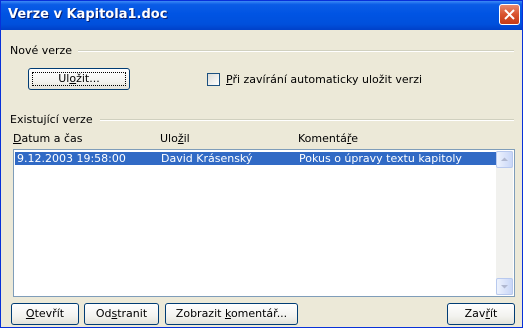 The image size is (523, 328). Describe the element at coordinates (71, 158) in the screenshot. I see `row-date: 9.12.2003 19:58:00` at that location.